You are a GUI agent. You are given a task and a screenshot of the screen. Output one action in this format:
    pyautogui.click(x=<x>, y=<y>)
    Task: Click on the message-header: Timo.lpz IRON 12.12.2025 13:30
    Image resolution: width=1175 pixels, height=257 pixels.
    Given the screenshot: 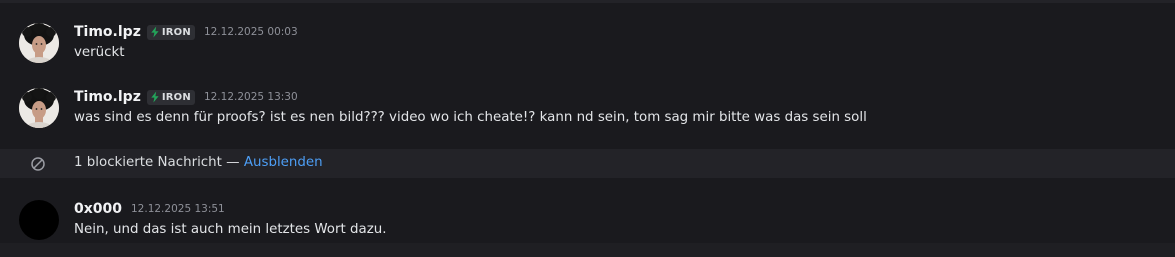 What is the action you would take?
    pyautogui.click(x=186, y=97)
    